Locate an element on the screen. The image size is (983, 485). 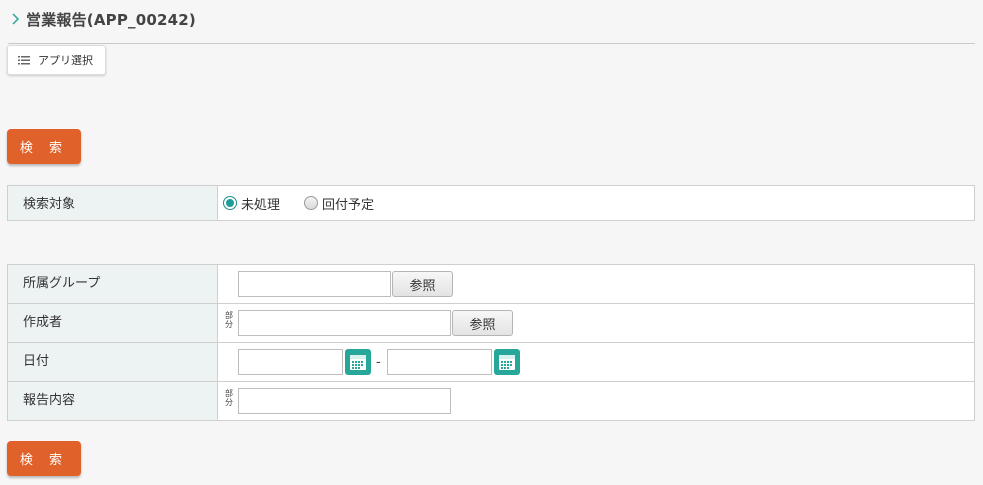
author-row: 作成者 部分 参照 is located at coordinates (491, 323).